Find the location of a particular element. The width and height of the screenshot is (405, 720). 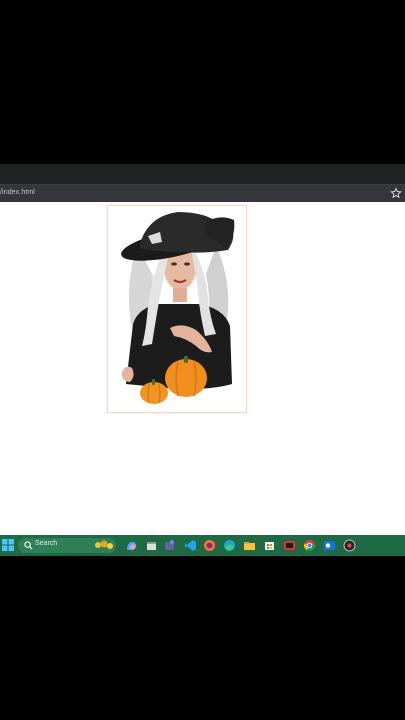

browser-tab-strip is located at coordinates (202, 174).